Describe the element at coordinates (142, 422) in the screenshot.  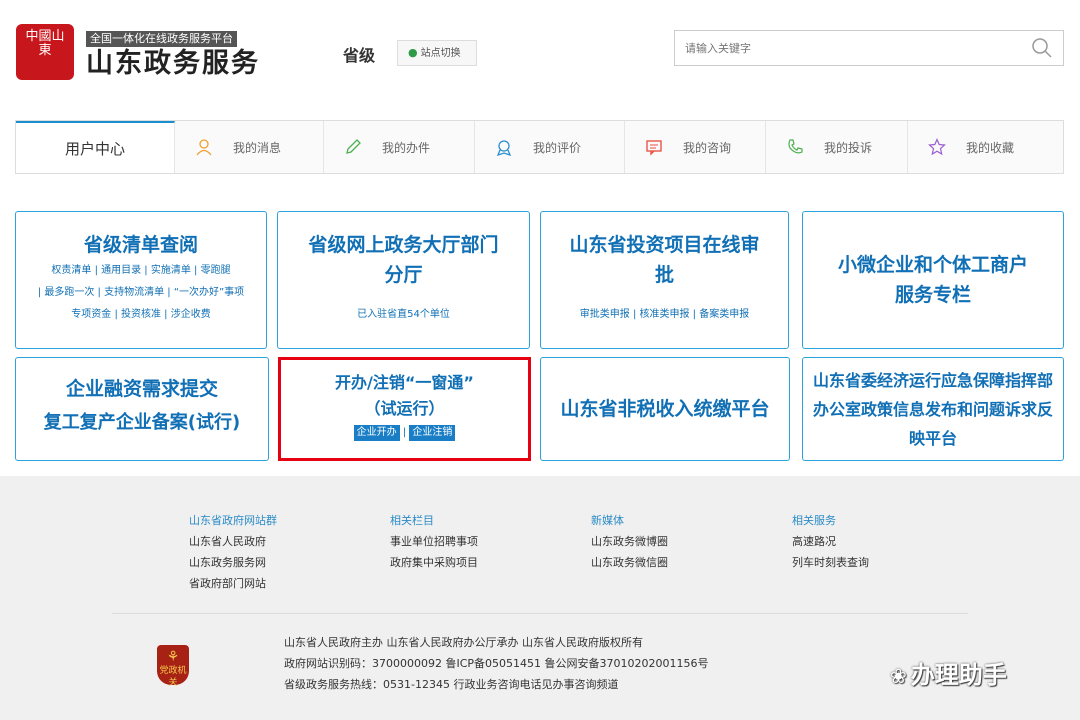
I see `card-title: 复工复产企业备案(试行)` at that location.